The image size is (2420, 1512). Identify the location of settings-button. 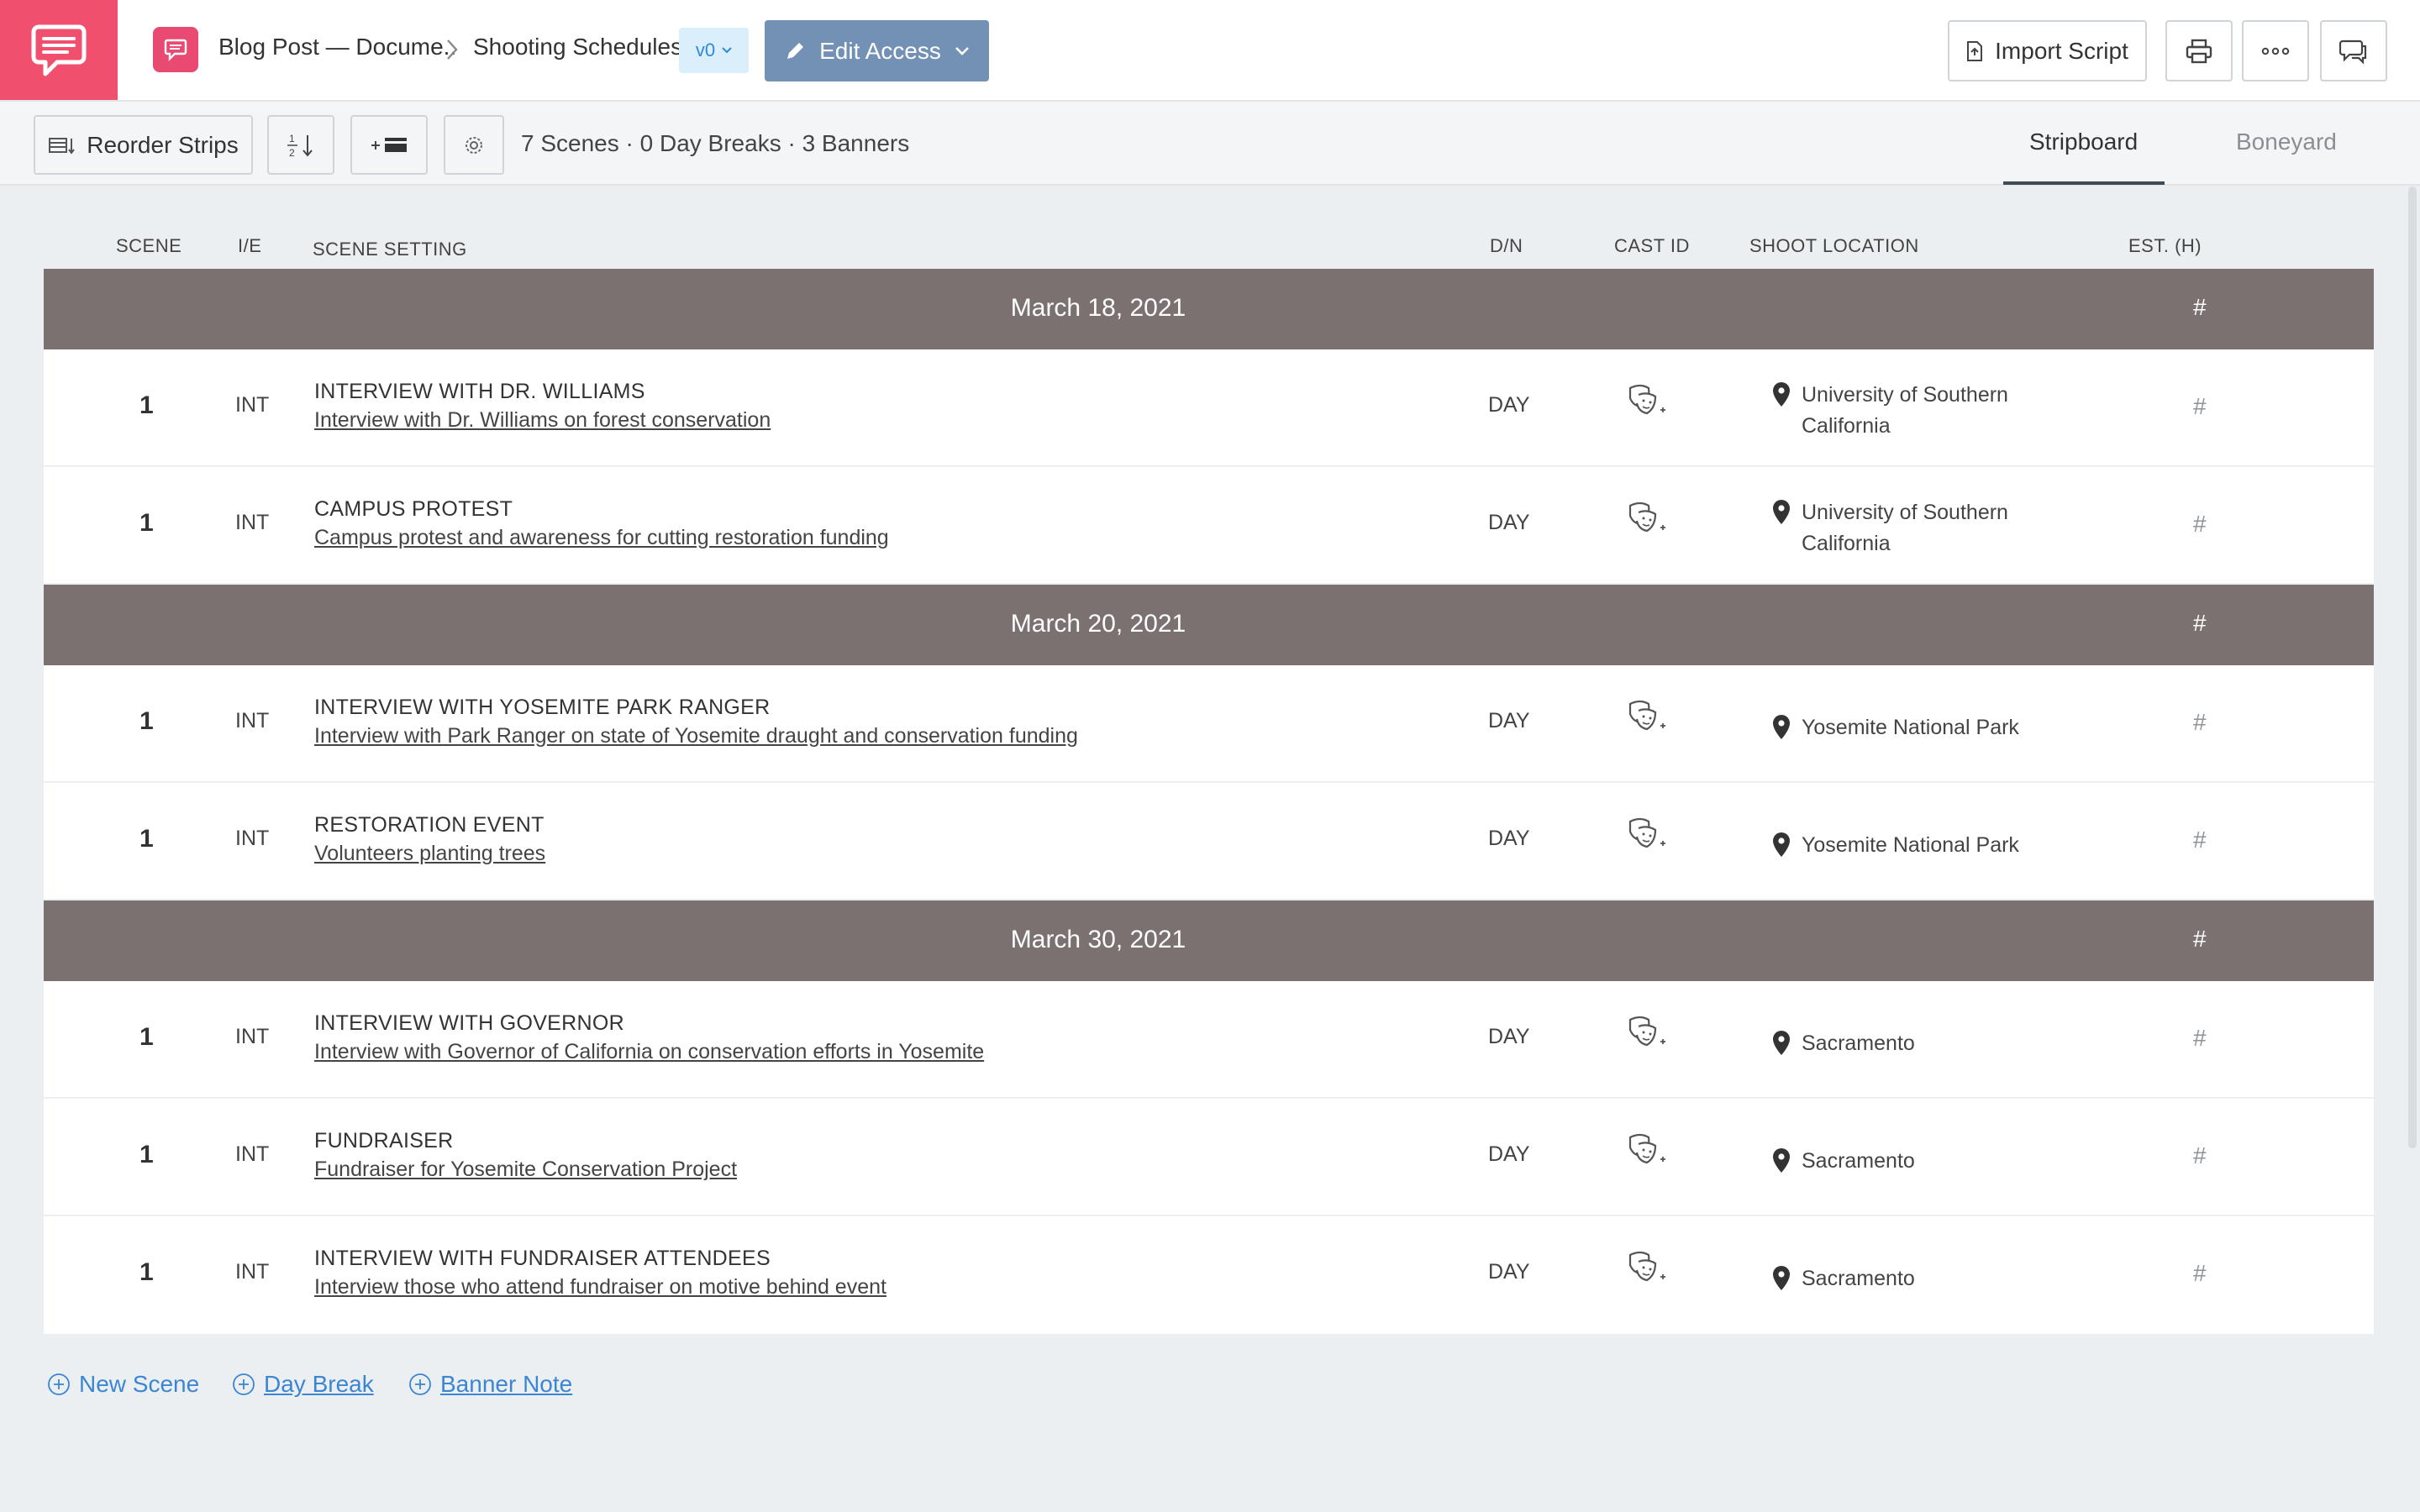
(474, 145).